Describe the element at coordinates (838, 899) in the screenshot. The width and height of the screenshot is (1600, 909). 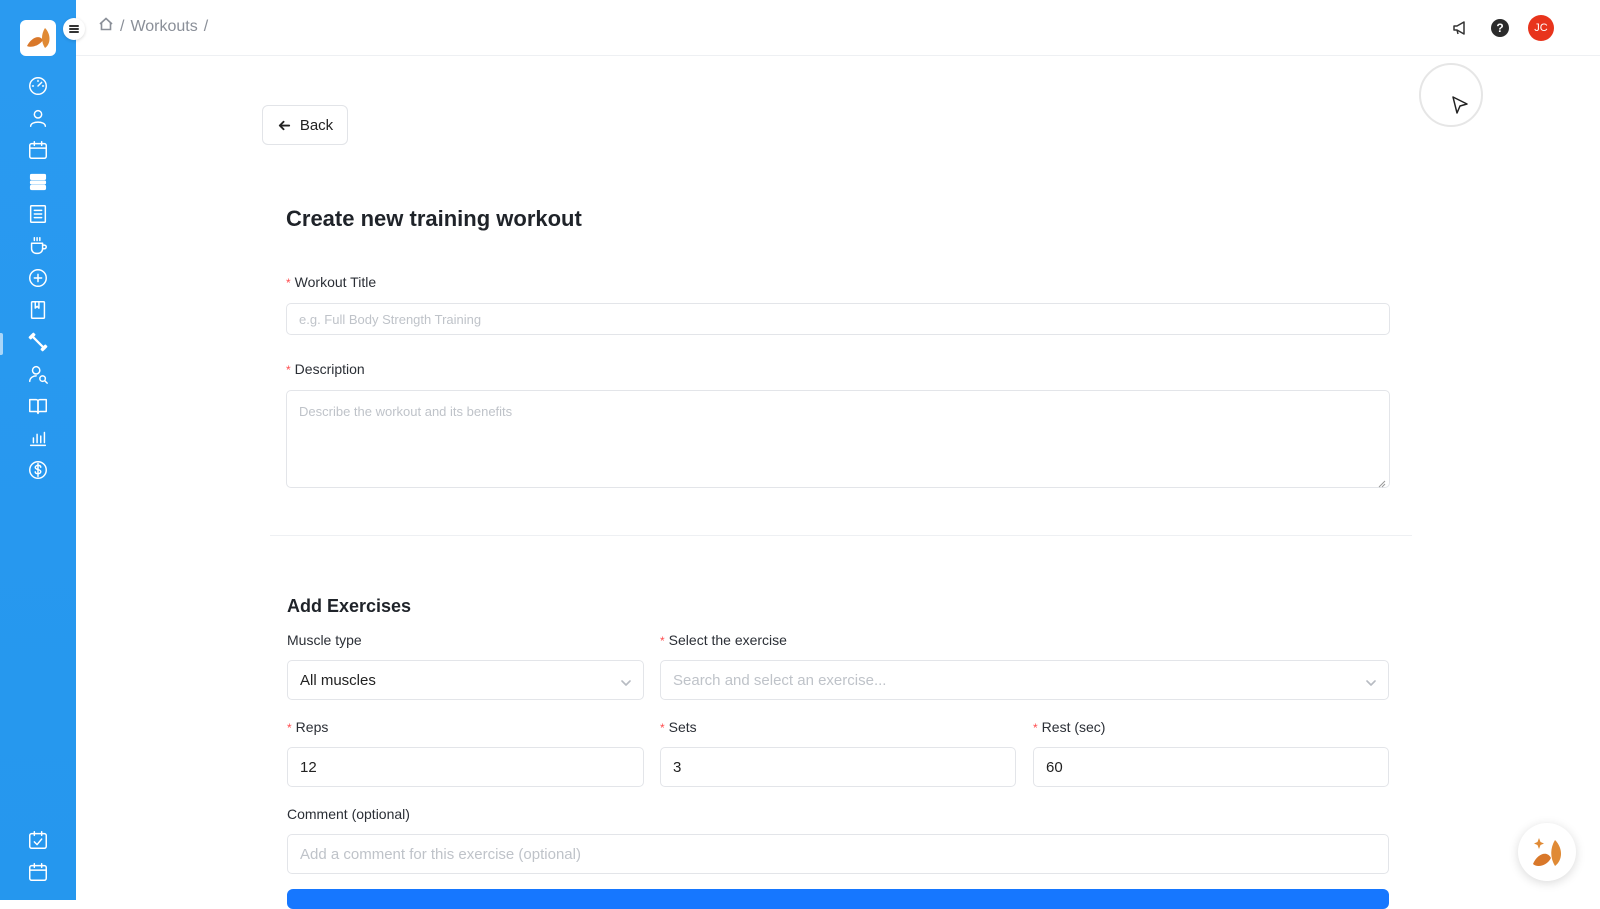
I see `add-exercise-button` at that location.